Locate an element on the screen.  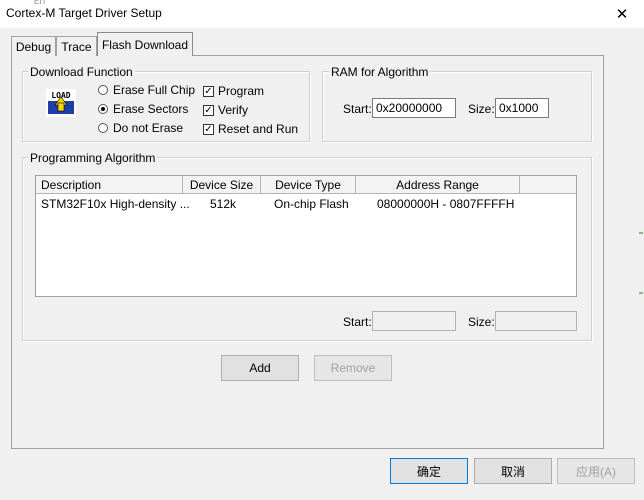
tab-flash-download: Flash Download is located at coordinates (145, 44).